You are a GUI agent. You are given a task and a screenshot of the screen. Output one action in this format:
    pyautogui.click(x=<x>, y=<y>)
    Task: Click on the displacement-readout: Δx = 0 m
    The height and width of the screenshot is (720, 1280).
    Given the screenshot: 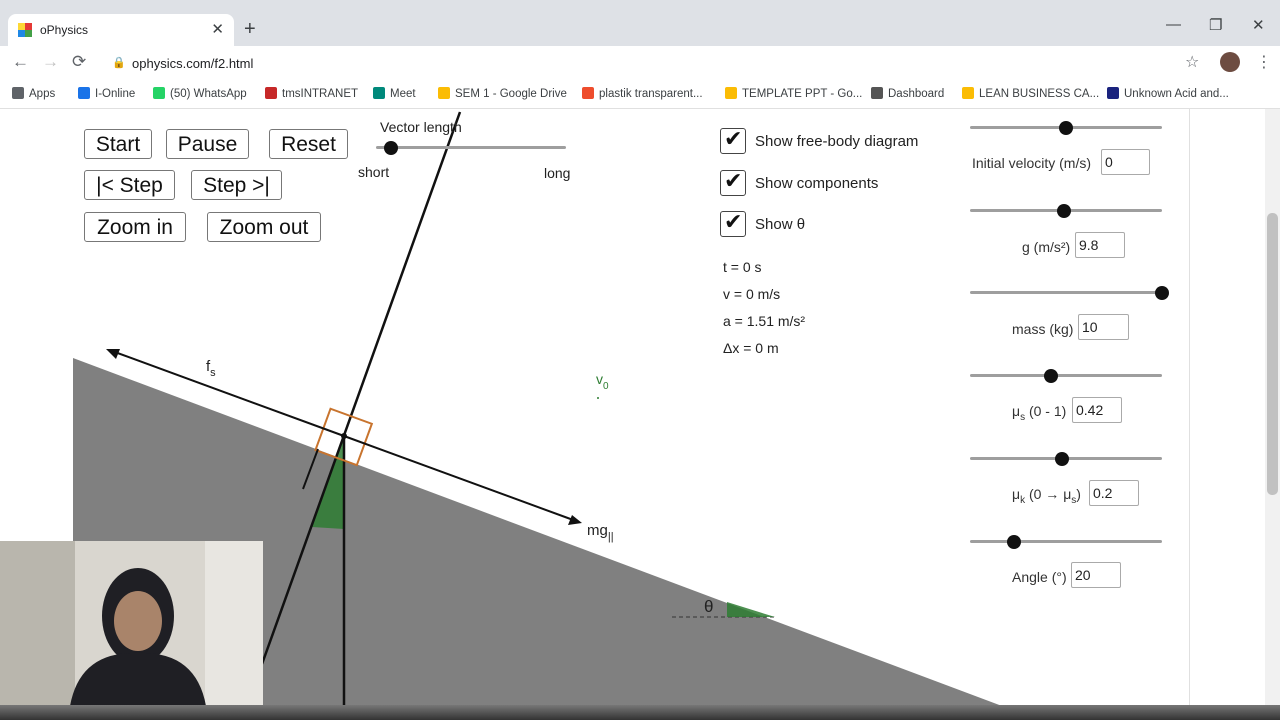 What is the action you would take?
    pyautogui.click(x=751, y=348)
    